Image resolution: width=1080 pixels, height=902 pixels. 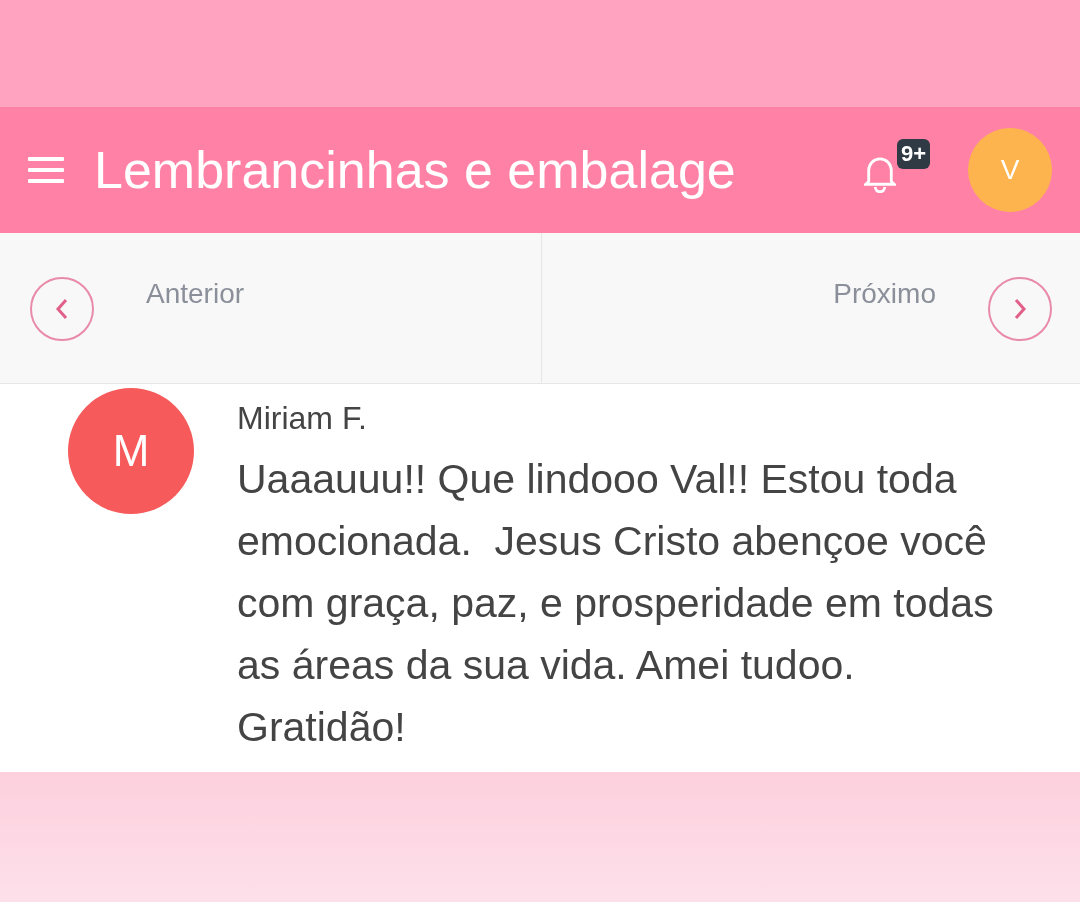 I want to click on previous-label: Anterior, so click(x=195, y=294).